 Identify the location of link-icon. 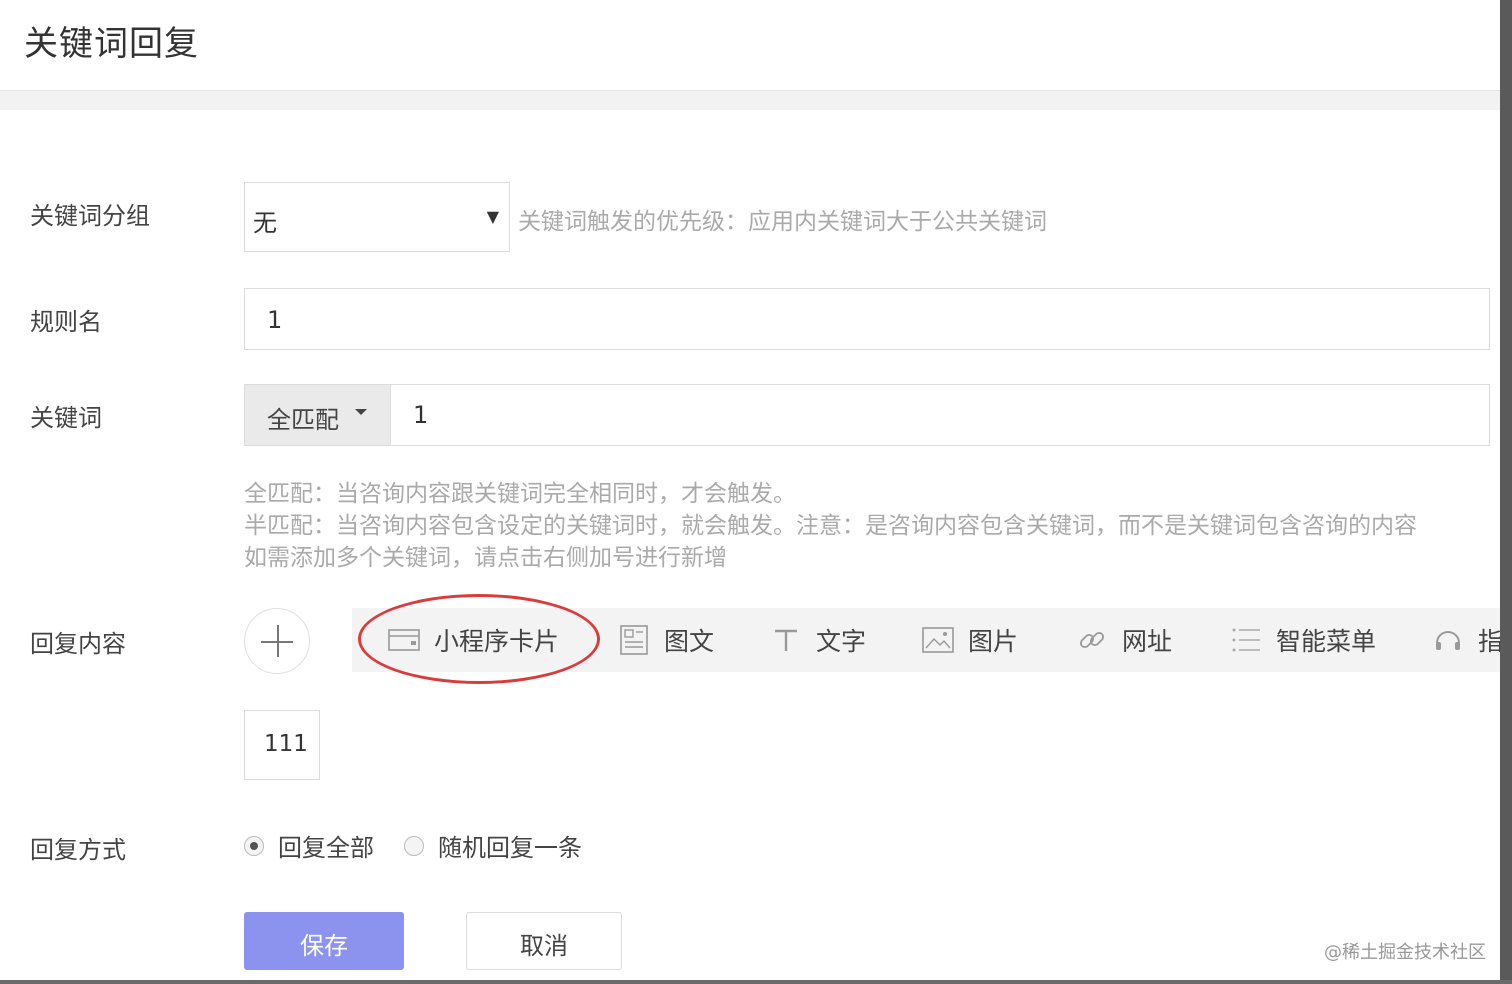
(1092, 640).